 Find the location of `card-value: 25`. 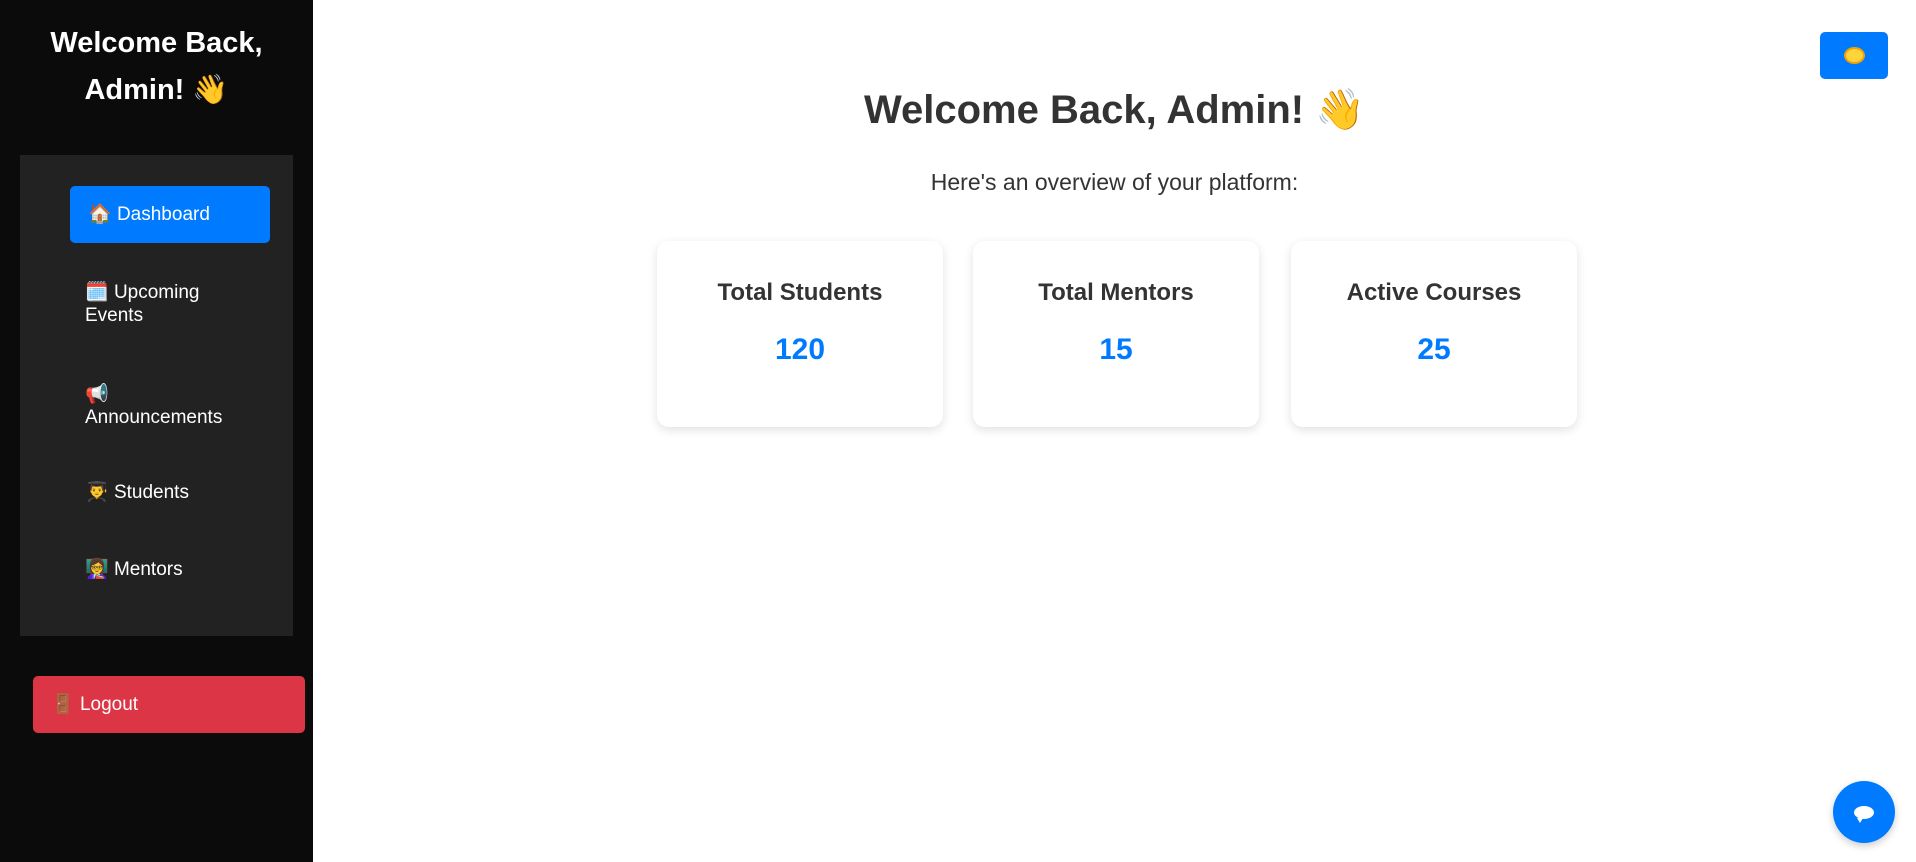

card-value: 25 is located at coordinates (1434, 349).